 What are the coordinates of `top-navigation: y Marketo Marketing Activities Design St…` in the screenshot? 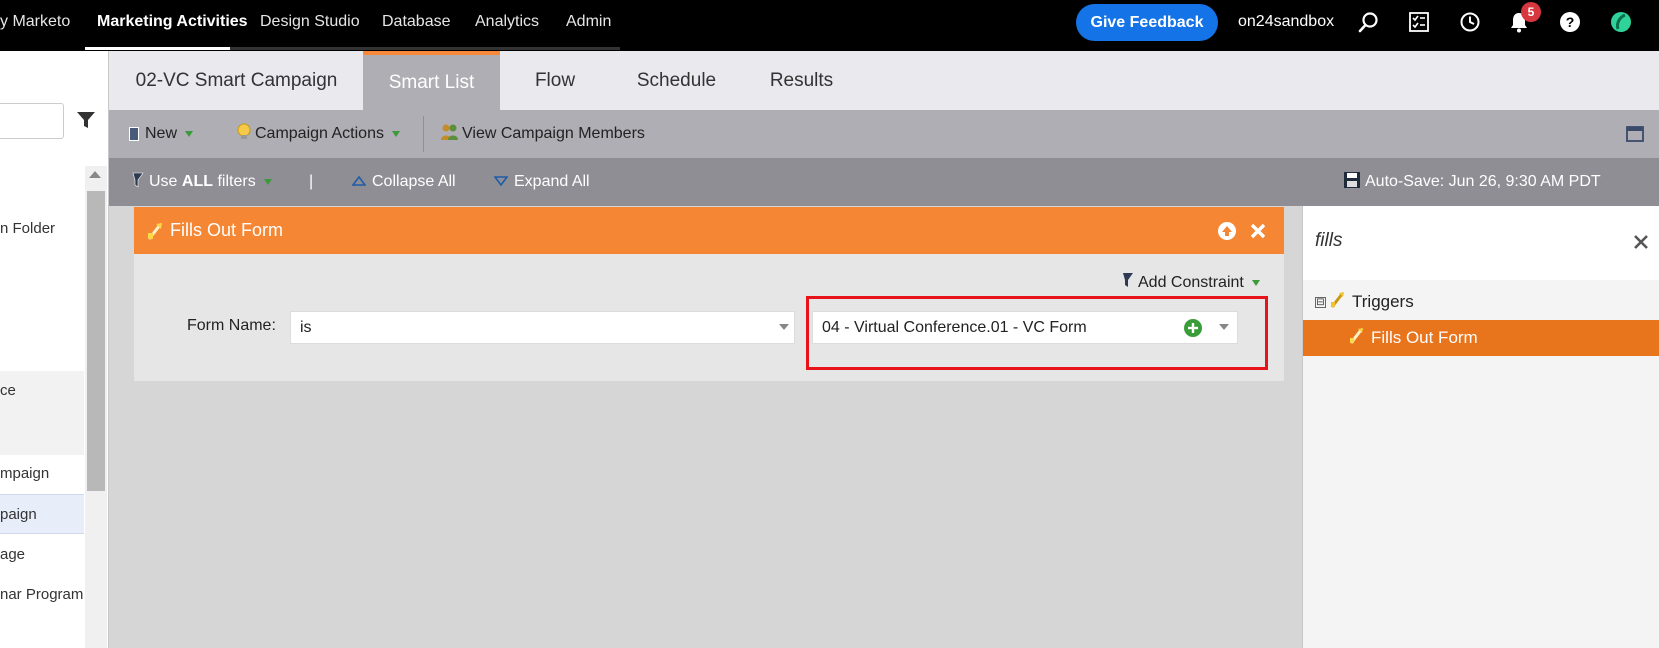 It's located at (829, 25).